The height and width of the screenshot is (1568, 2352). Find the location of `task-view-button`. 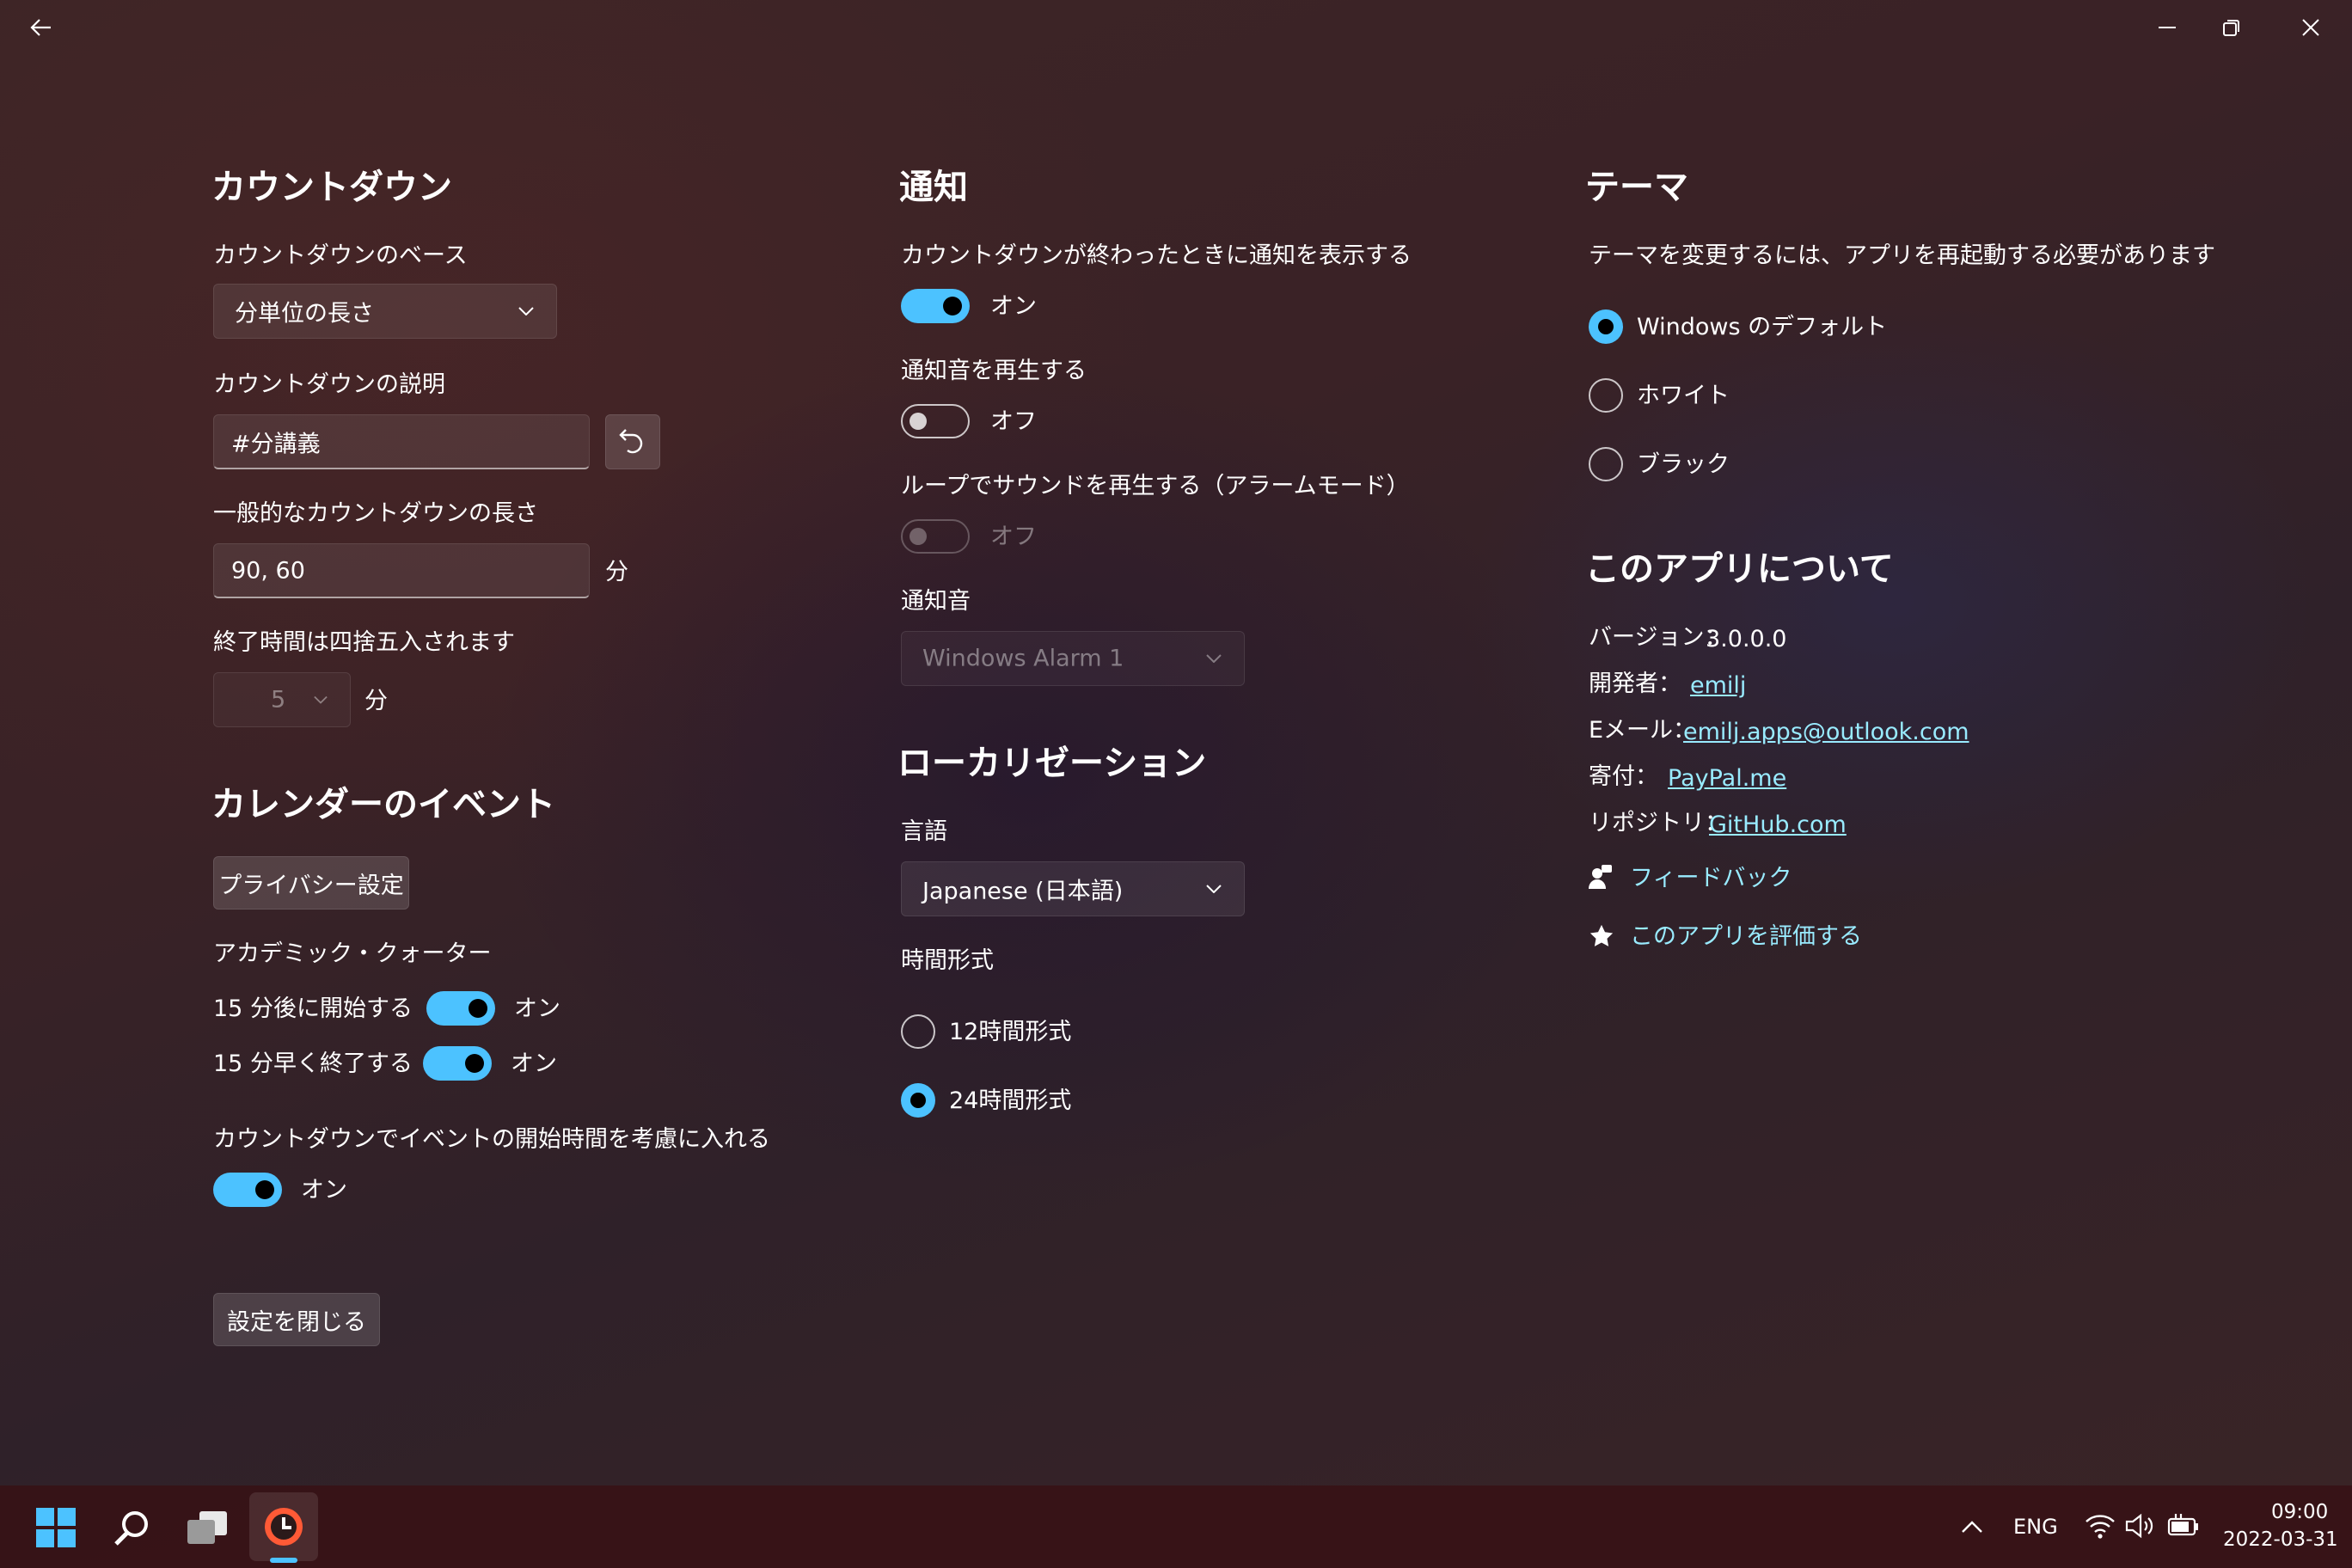

task-view-button is located at coordinates (207, 1528).